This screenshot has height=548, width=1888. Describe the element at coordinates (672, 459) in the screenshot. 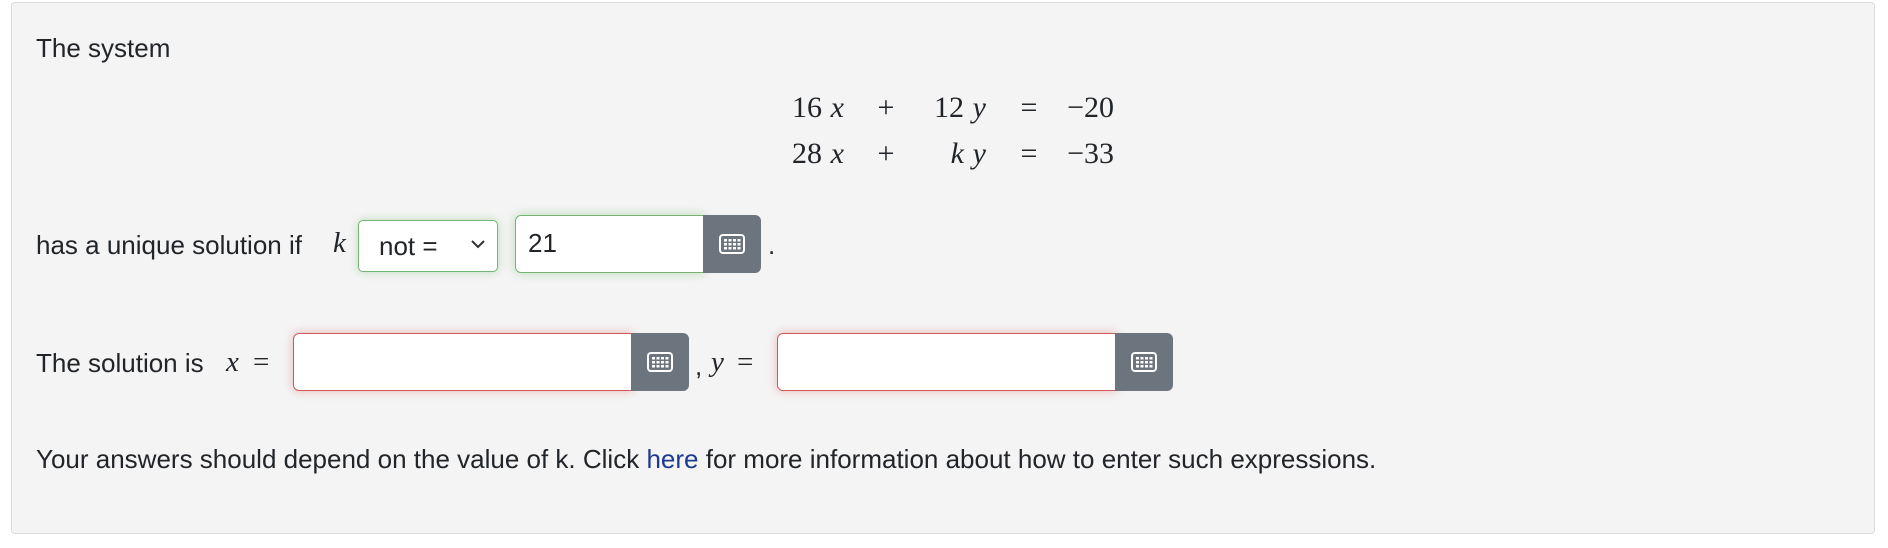

I see `help-link: here` at that location.